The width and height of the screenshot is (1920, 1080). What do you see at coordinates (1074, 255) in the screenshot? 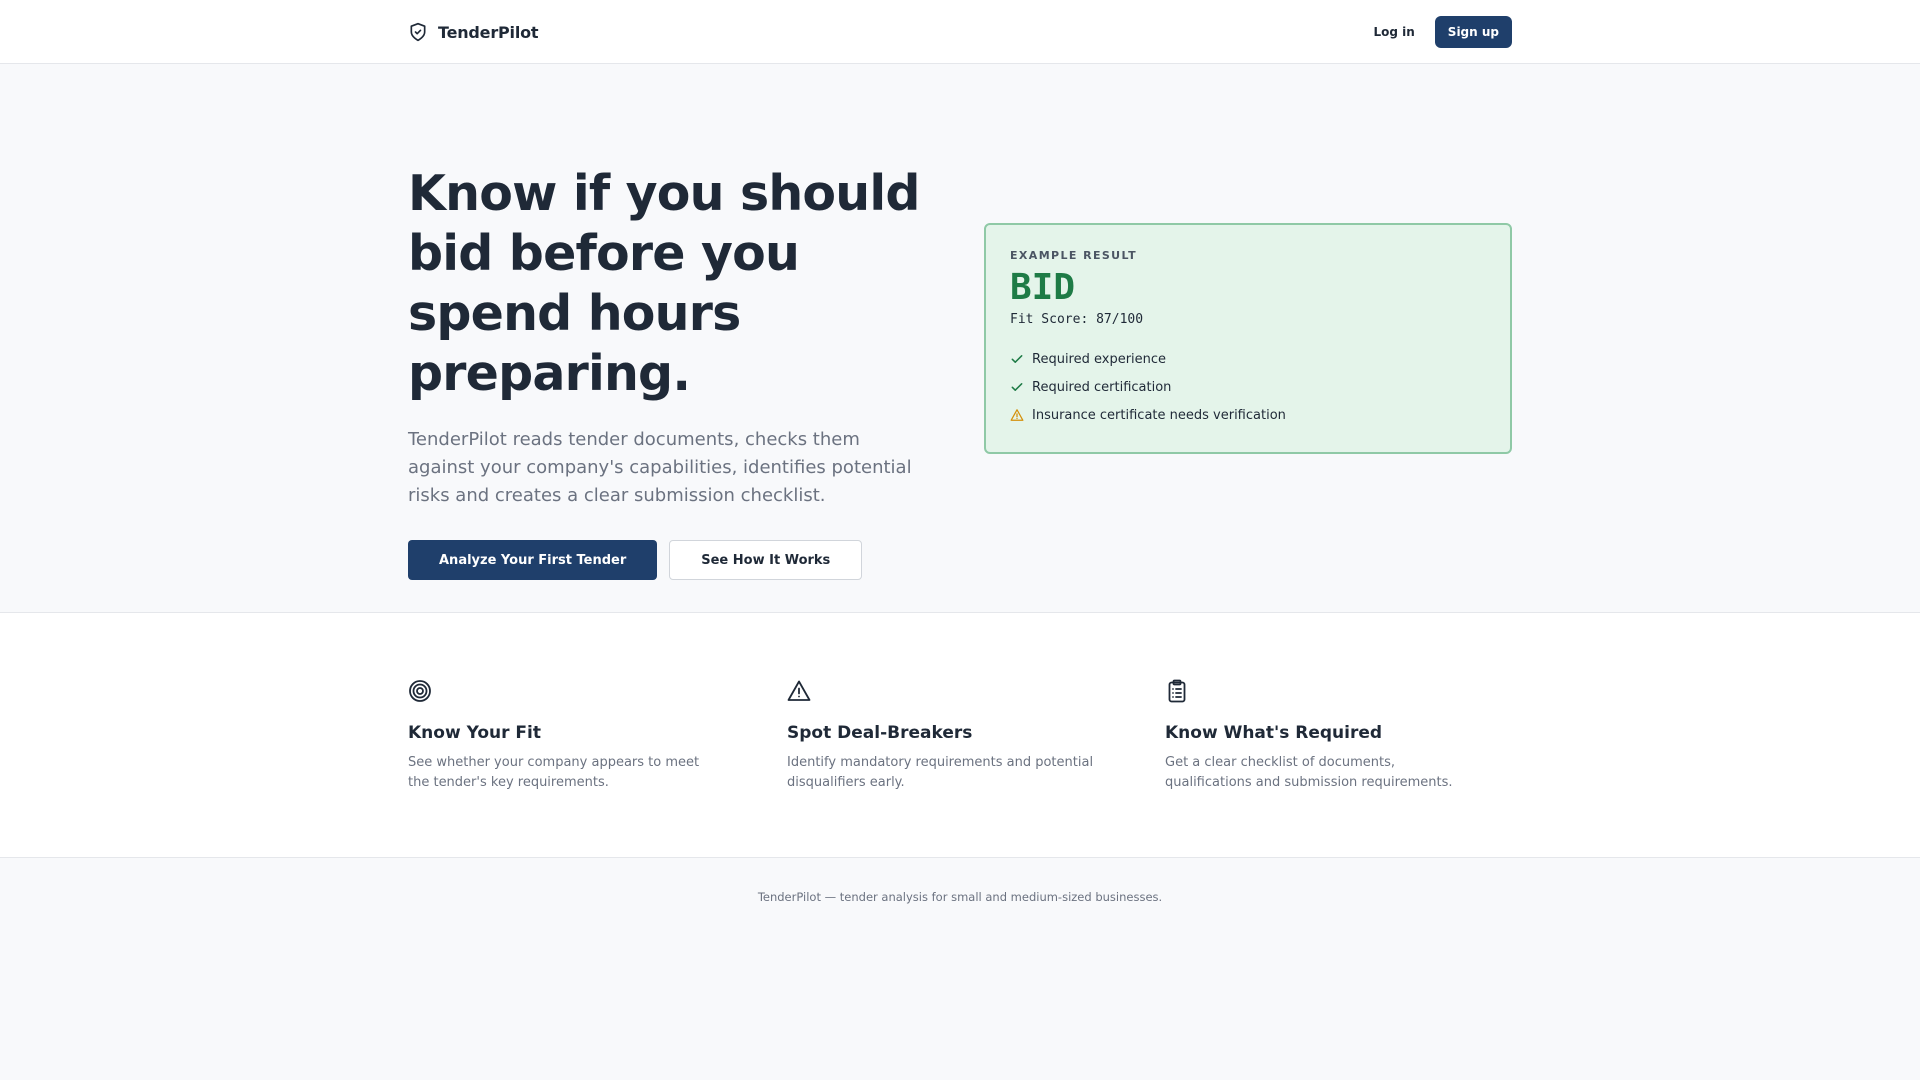
I see `example-result-label: EXAMPLE RESULT` at bounding box center [1074, 255].